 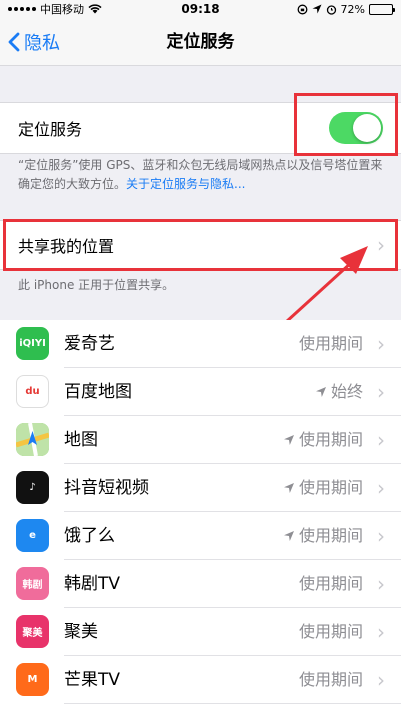 I want to click on app-row: e 饿了么 使用期间 ›, so click(x=200, y=536).